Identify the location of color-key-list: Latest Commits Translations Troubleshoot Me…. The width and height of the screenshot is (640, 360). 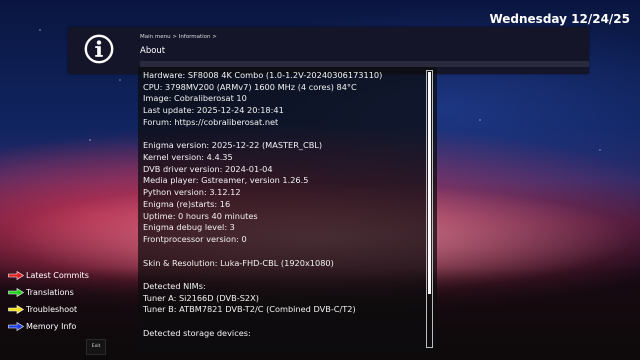
(48, 301).